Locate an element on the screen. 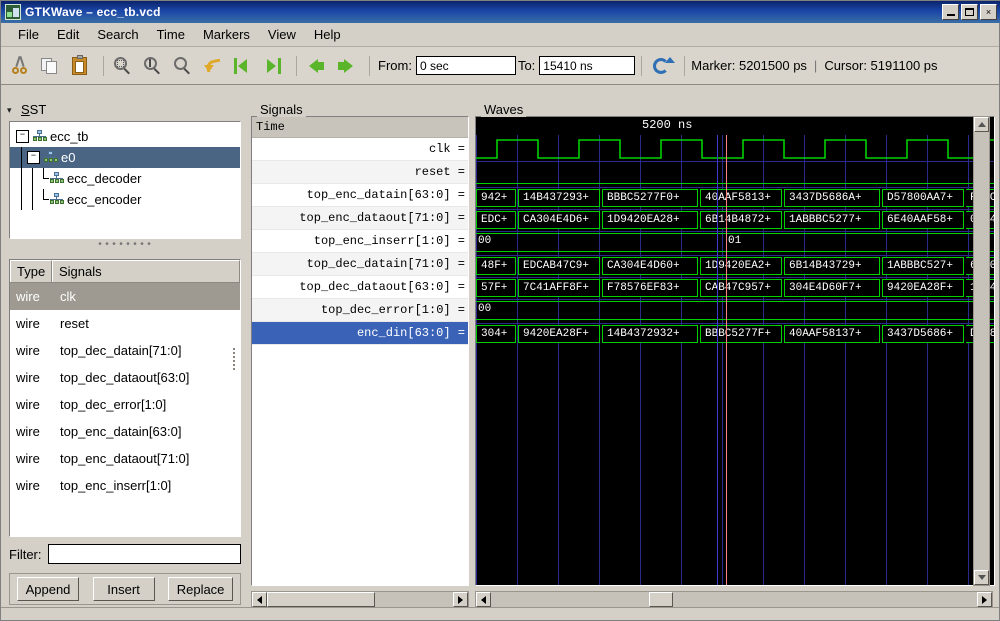  sst-node-label: ecc_tb is located at coordinates (69, 136).